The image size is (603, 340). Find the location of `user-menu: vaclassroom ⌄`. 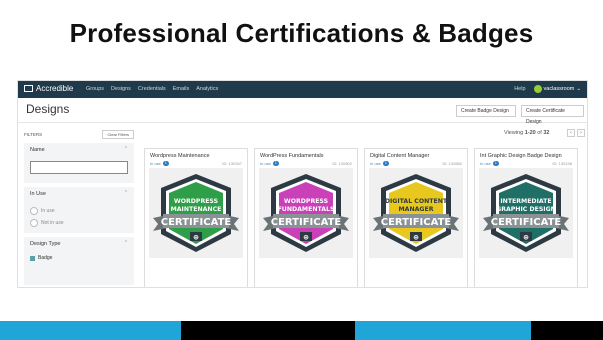

user-menu: vaclassroom ⌄ is located at coordinates (557, 89).